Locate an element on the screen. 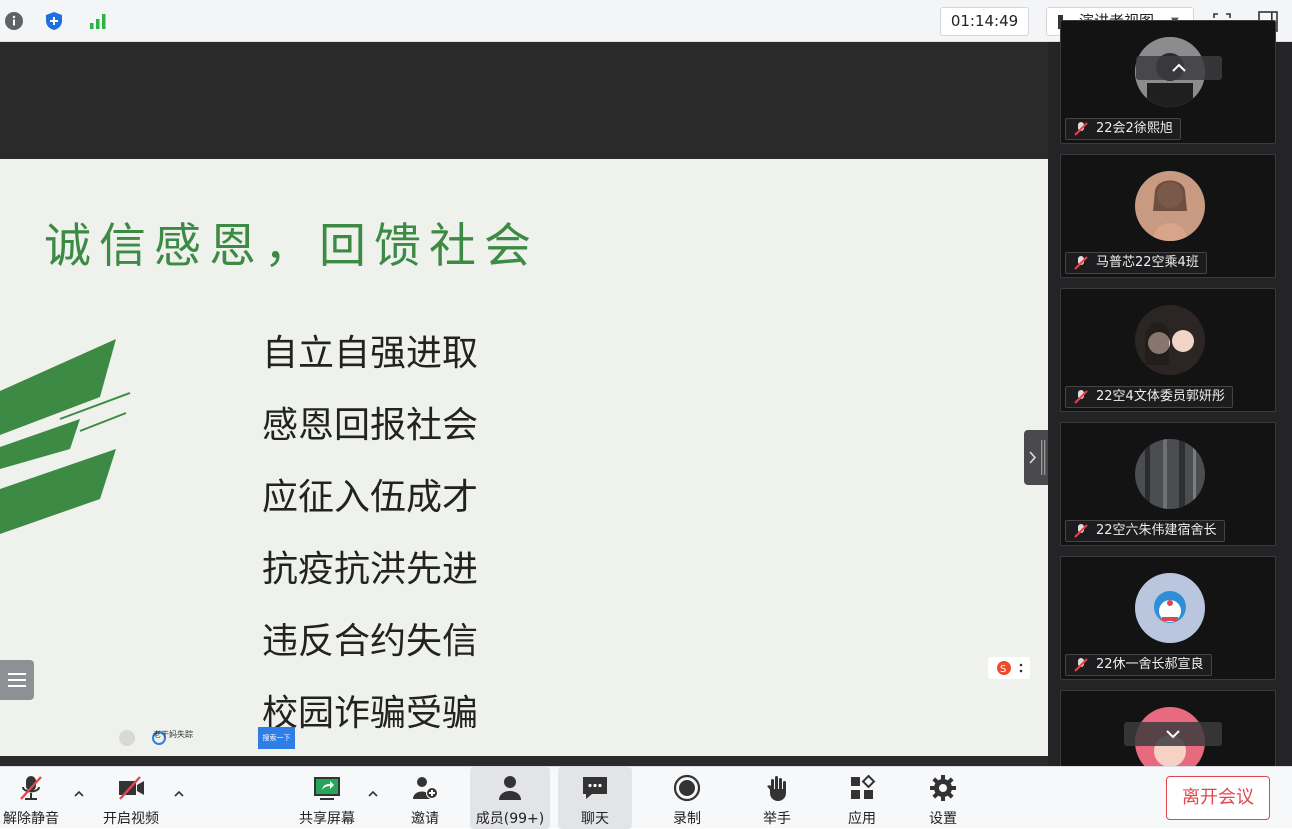 Image resolution: width=1292 pixels, height=829 pixels. invite-button: 邀请 is located at coordinates (425, 798).